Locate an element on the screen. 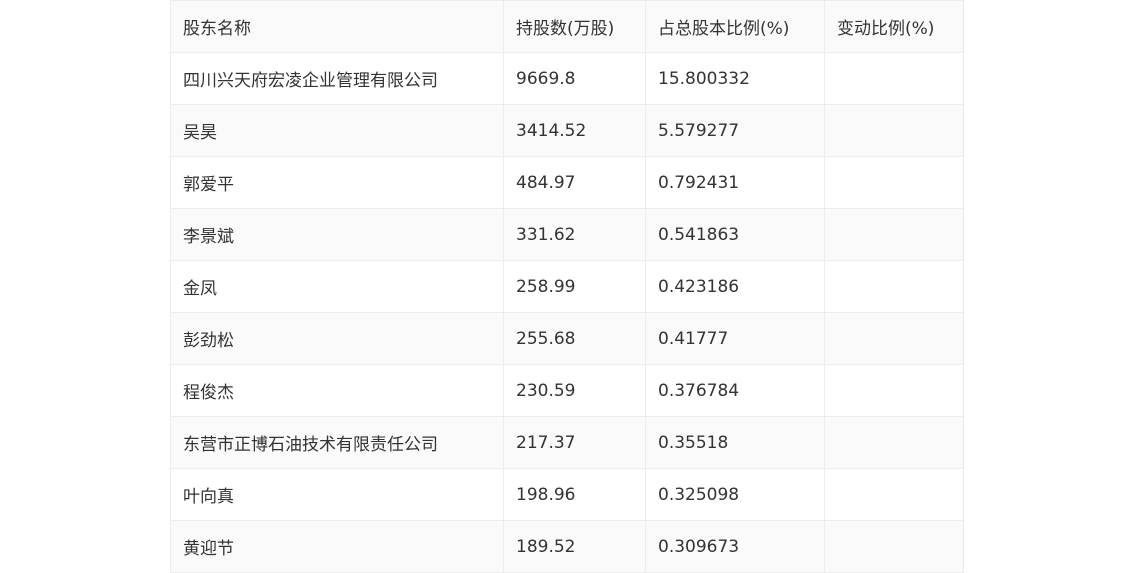 The width and height of the screenshot is (1134, 573). cell-shareholder-name: 彭劲松 is located at coordinates (337, 338).